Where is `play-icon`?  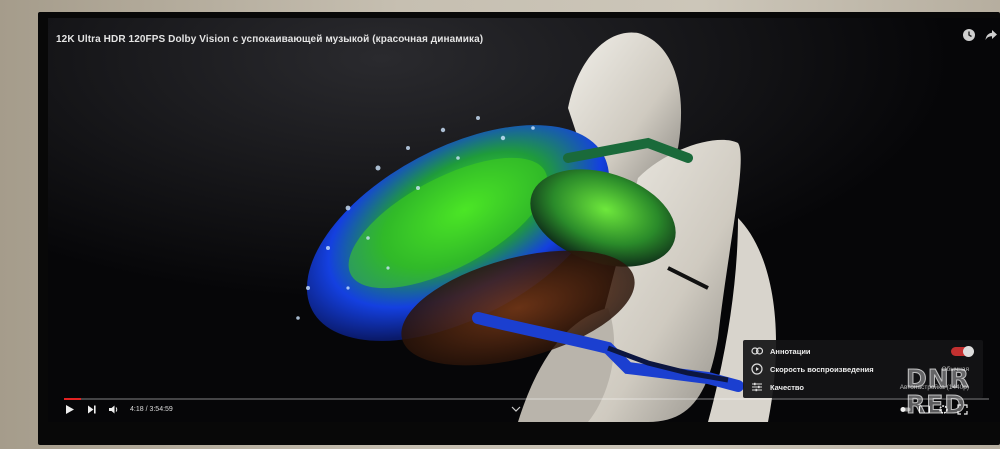
play-icon is located at coordinates (69, 409).